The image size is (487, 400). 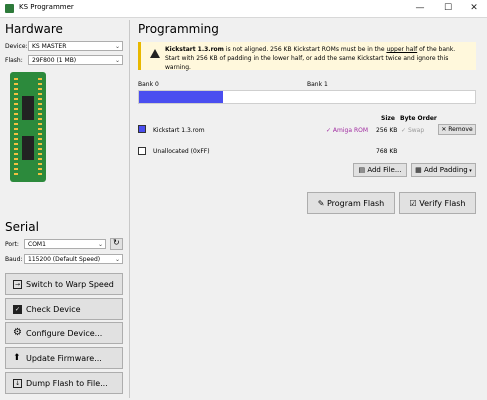 I want to click on pin-row-left, so click(x=16, y=127).